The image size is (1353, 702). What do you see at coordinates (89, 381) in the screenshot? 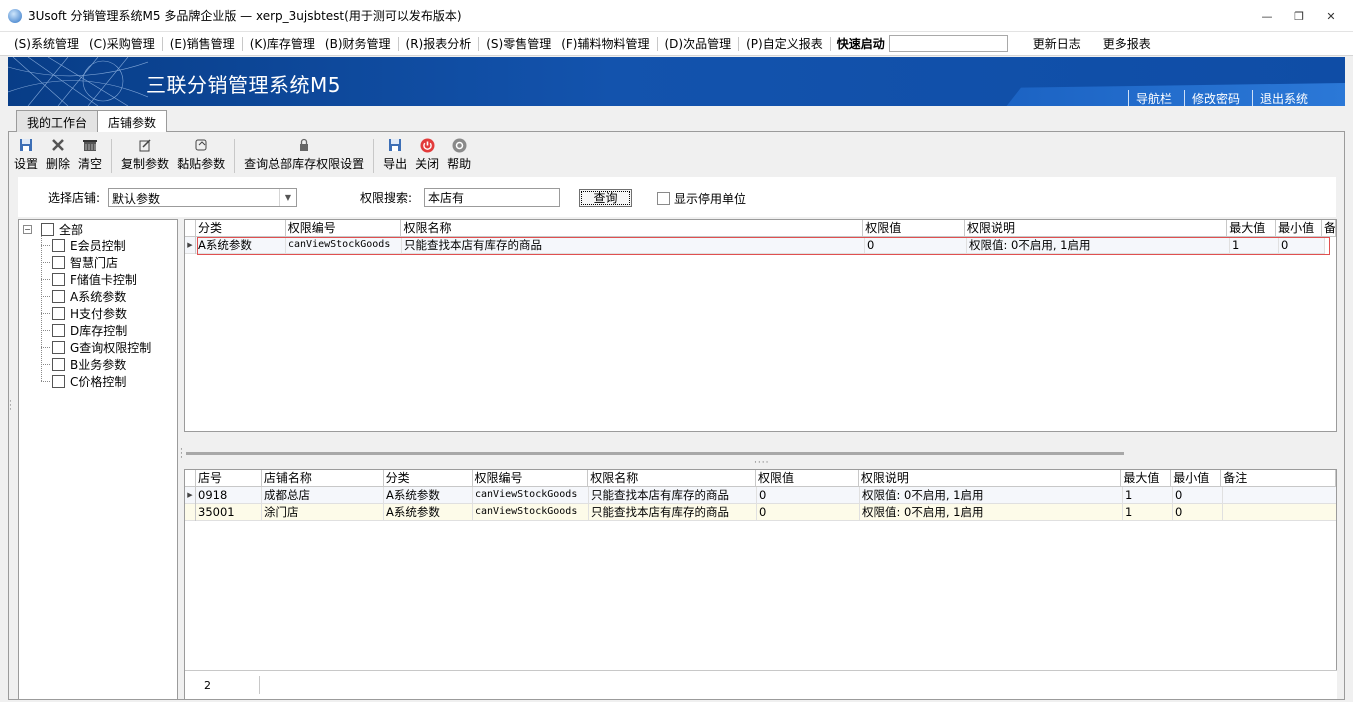
I see `tree-node-price-control: C价格控制` at bounding box center [89, 381].